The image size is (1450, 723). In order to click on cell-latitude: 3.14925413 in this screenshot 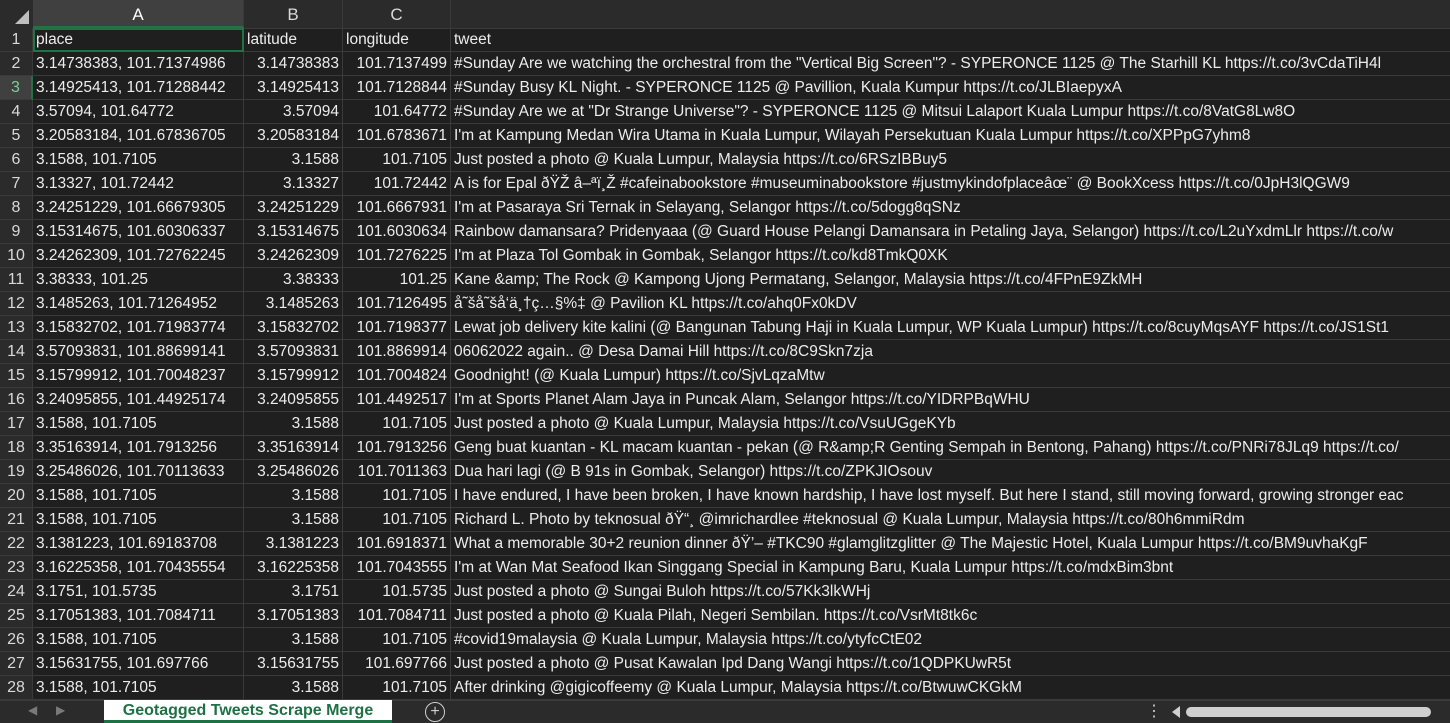, I will do `click(293, 88)`.